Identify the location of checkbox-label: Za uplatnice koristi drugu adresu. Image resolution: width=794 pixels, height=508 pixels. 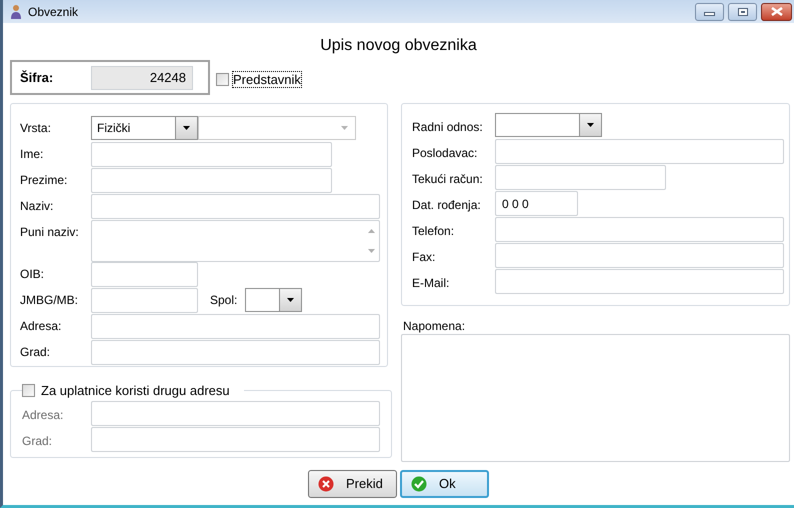
(135, 391).